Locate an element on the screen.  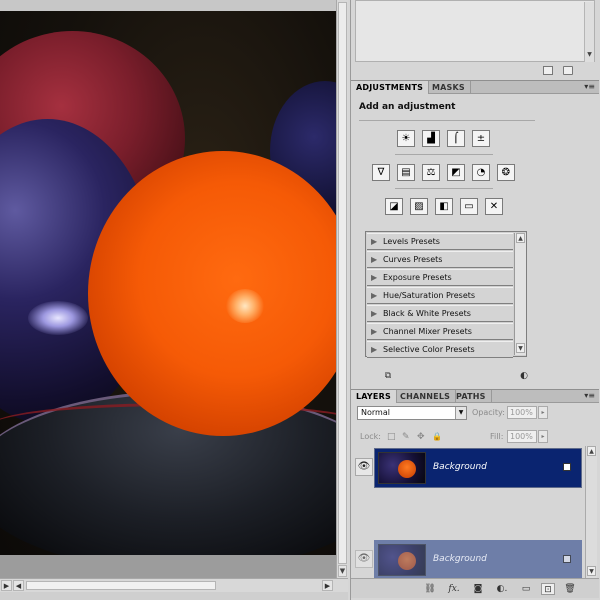
layers-scroll-up: ▲ is located at coordinates (591, 451).